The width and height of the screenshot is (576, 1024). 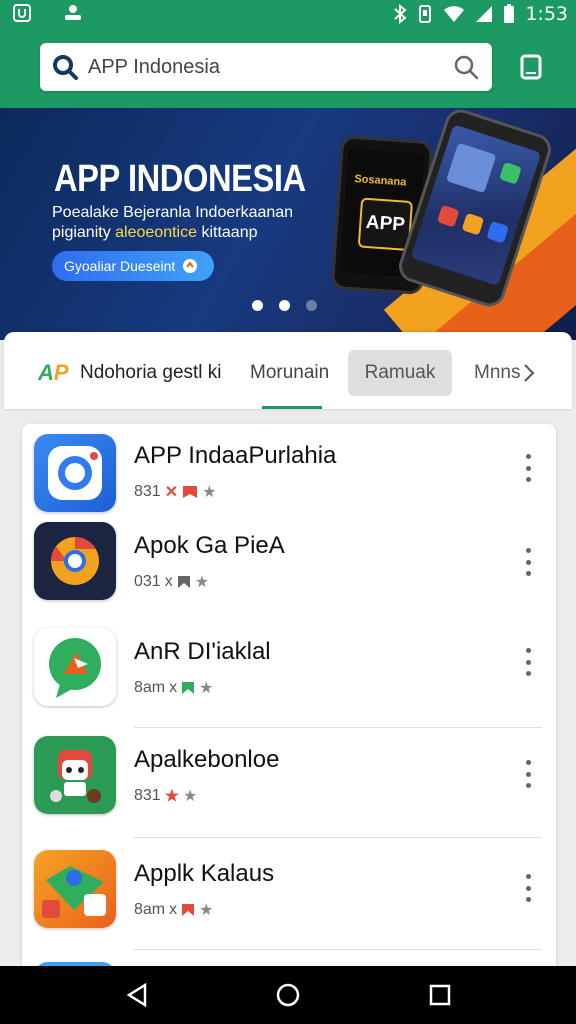 What do you see at coordinates (151, 373) in the screenshot?
I see `tab-home: Ndohoria gestl ki` at bounding box center [151, 373].